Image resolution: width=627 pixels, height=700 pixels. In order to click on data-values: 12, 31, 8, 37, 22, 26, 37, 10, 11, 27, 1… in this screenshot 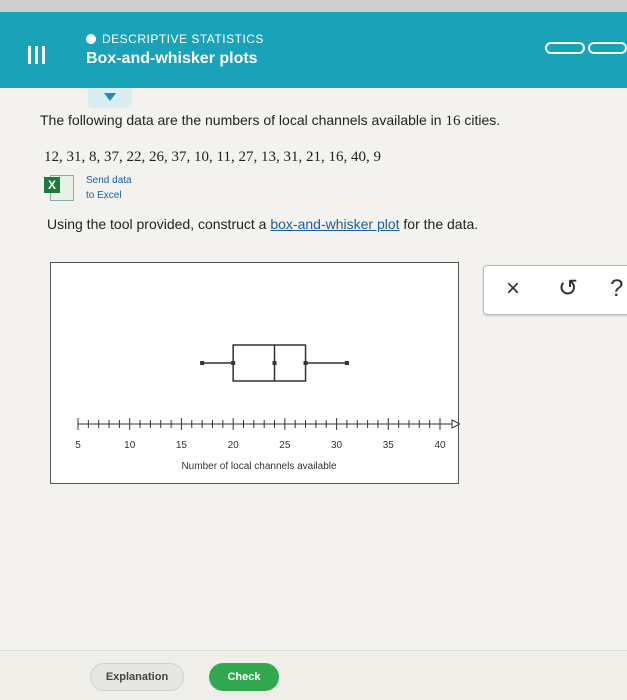, I will do `click(212, 157)`.